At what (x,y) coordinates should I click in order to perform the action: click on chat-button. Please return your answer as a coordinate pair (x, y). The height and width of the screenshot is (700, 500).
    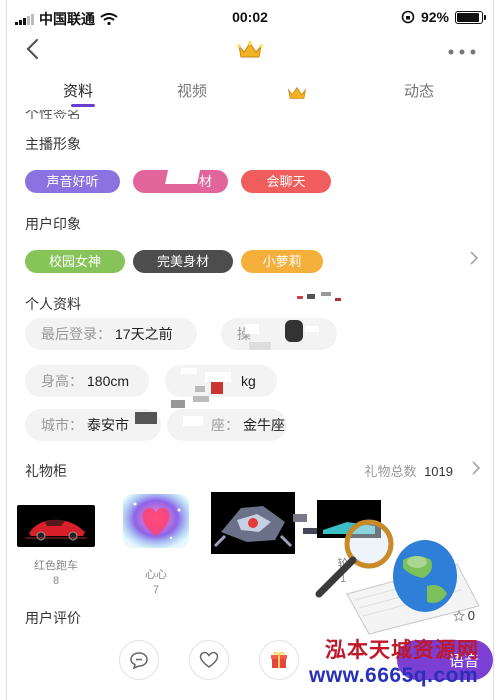
    Looking at the image, I should click on (139, 660).